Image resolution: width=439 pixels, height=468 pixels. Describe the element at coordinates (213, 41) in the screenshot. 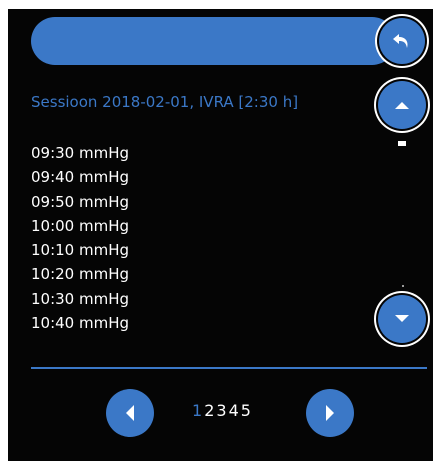

I see `header-bar` at that location.